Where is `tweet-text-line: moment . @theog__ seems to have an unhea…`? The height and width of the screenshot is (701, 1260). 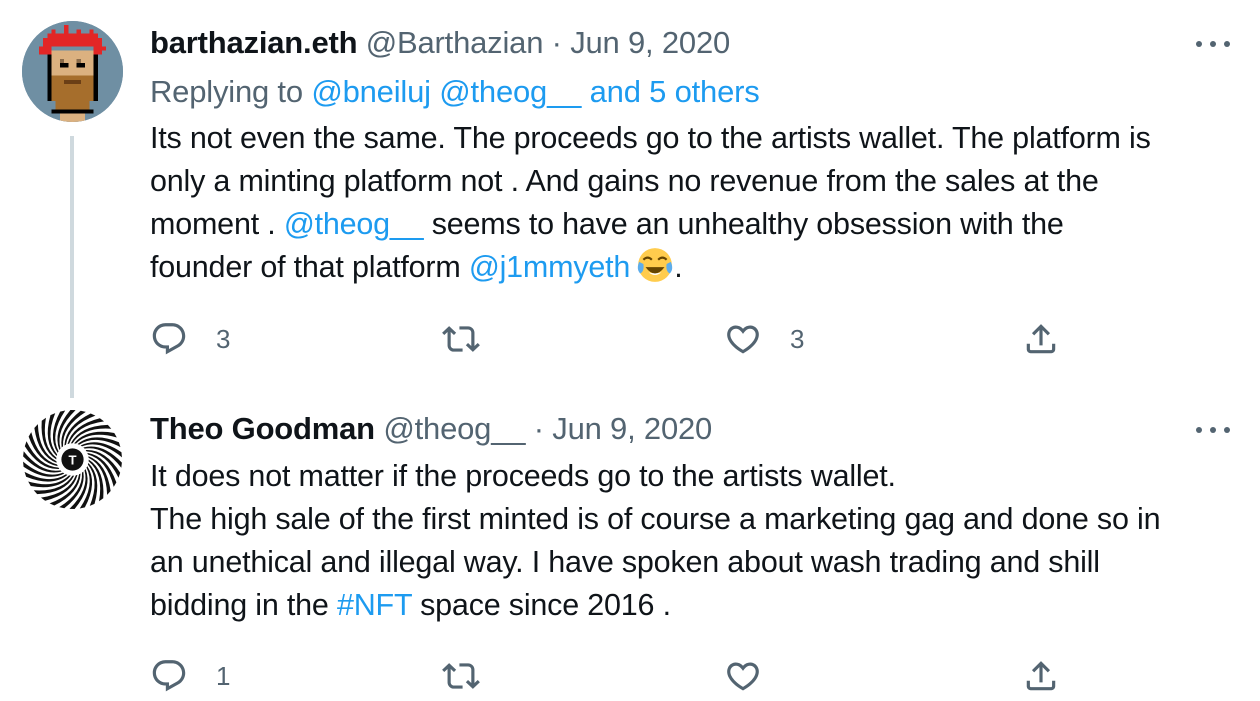 tweet-text-line: moment . @theog__ seems to have an unhea… is located at coordinates (695, 224).